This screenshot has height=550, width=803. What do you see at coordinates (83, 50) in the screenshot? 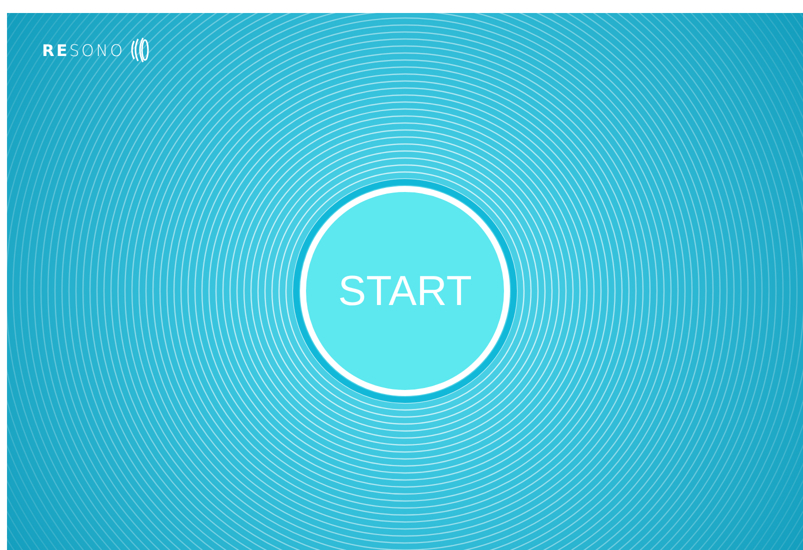
I see `brand-logo: RESONO` at bounding box center [83, 50].